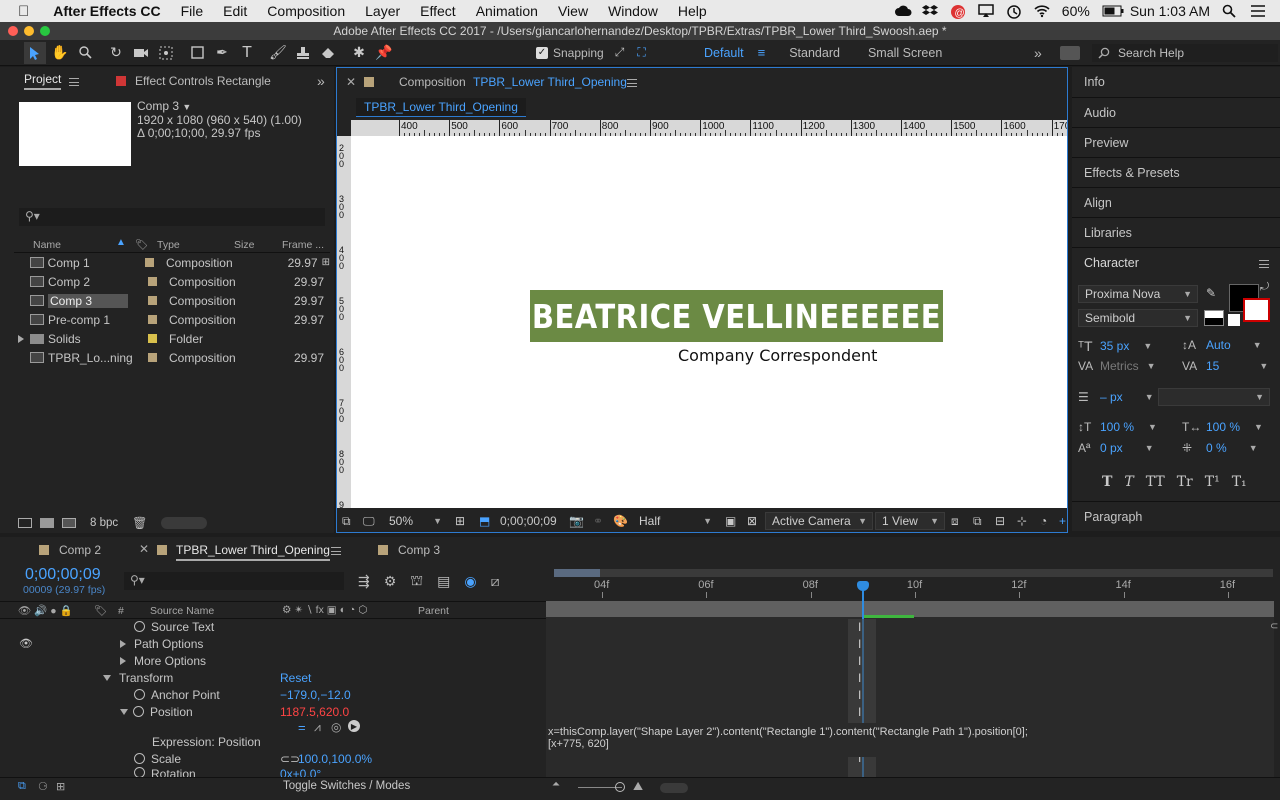 The width and height of the screenshot is (1280, 800). Describe the element at coordinates (186, 107) in the screenshot. I see `selected-item-dropdown-icon: ▼` at that location.